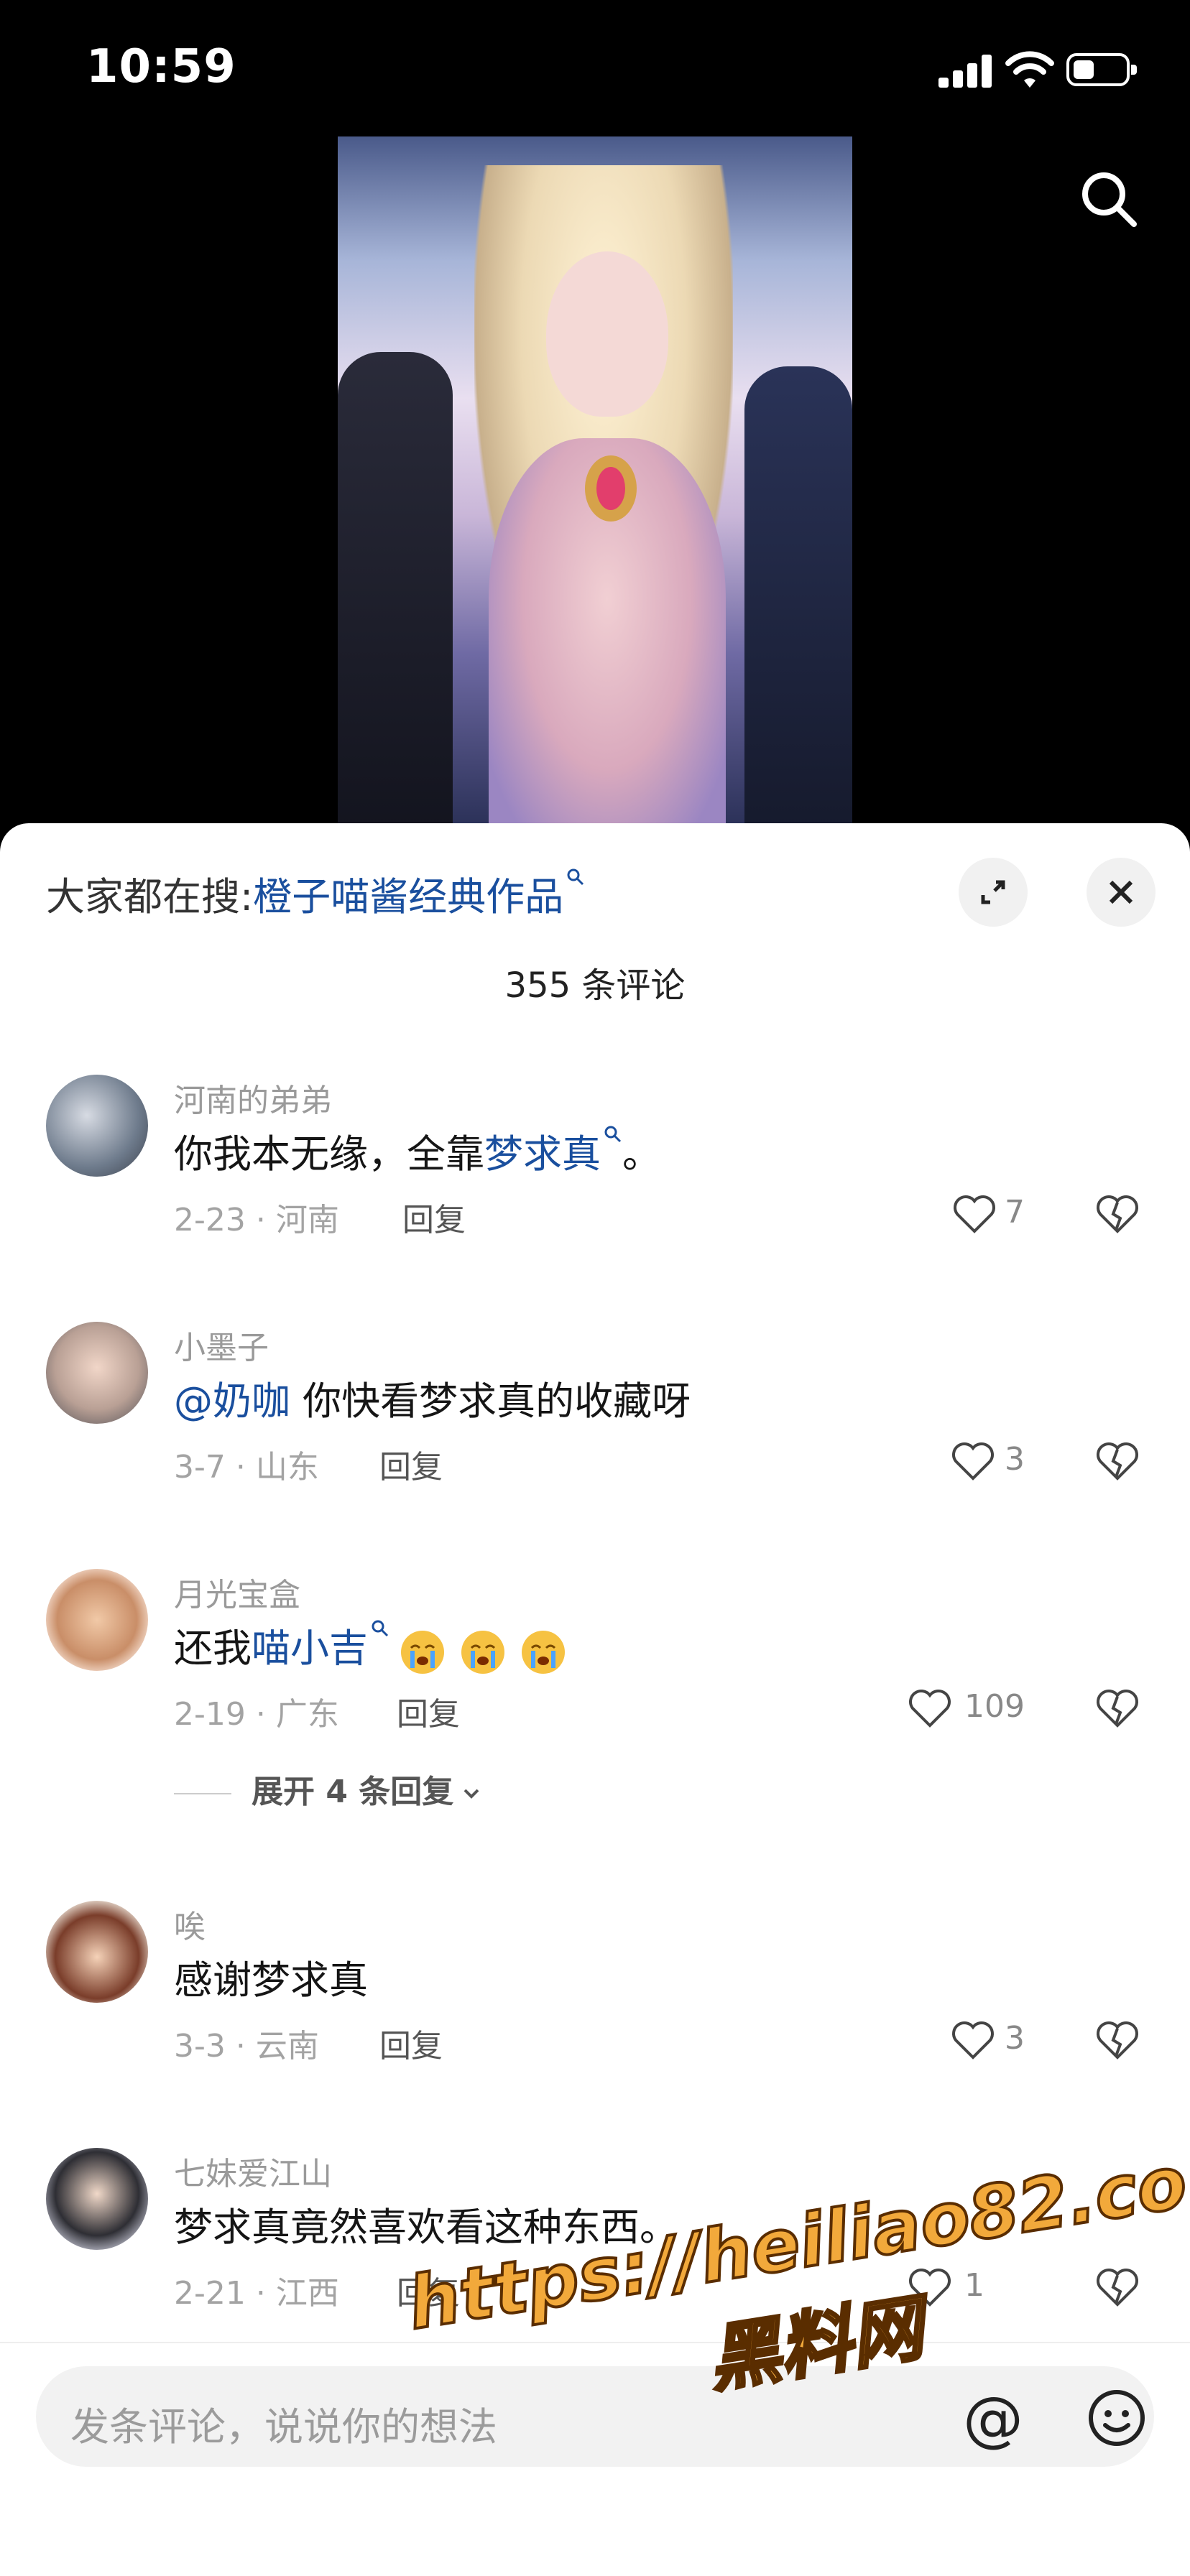 Image resolution: width=1190 pixels, height=2576 pixels. I want to click on comment-item: 月光宝盒 还我喵小吉 2-19 · 广东 回复 109 展开 4 条回复, so click(595, 1720).